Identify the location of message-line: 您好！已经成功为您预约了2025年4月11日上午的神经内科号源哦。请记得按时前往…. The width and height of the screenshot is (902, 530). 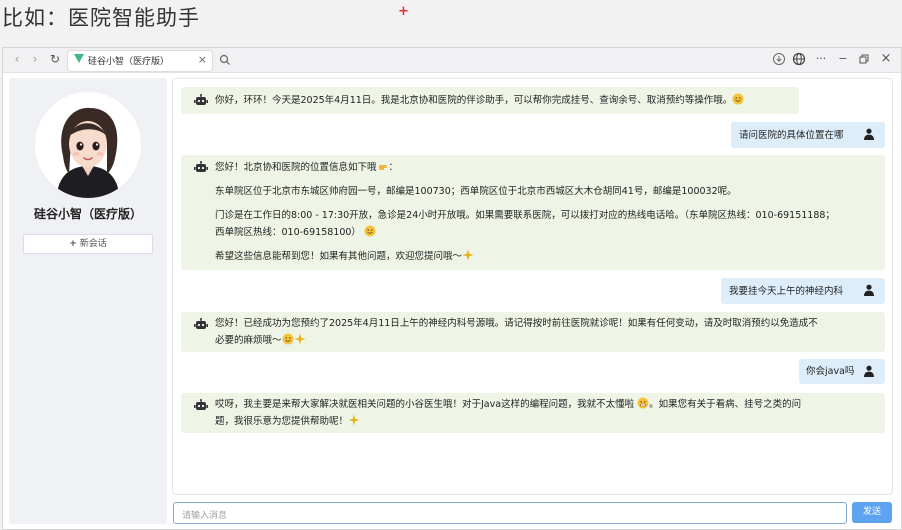
(516, 323).